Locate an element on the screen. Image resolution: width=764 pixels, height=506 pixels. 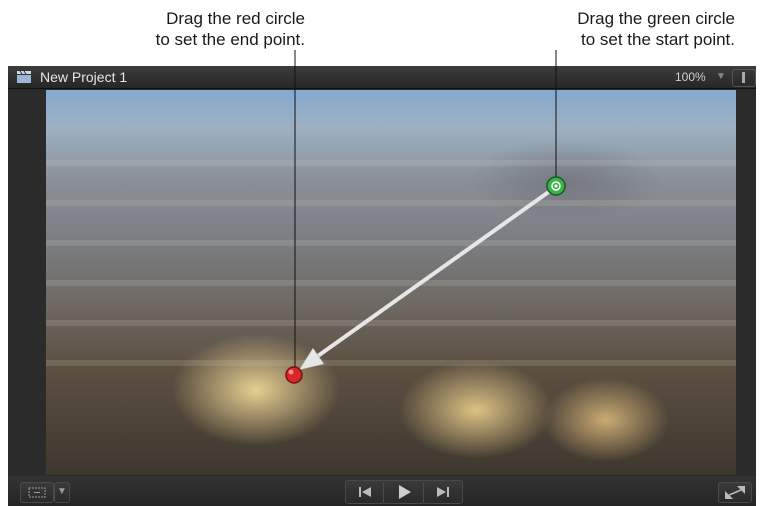
start-point-handle is located at coordinates (556, 186).